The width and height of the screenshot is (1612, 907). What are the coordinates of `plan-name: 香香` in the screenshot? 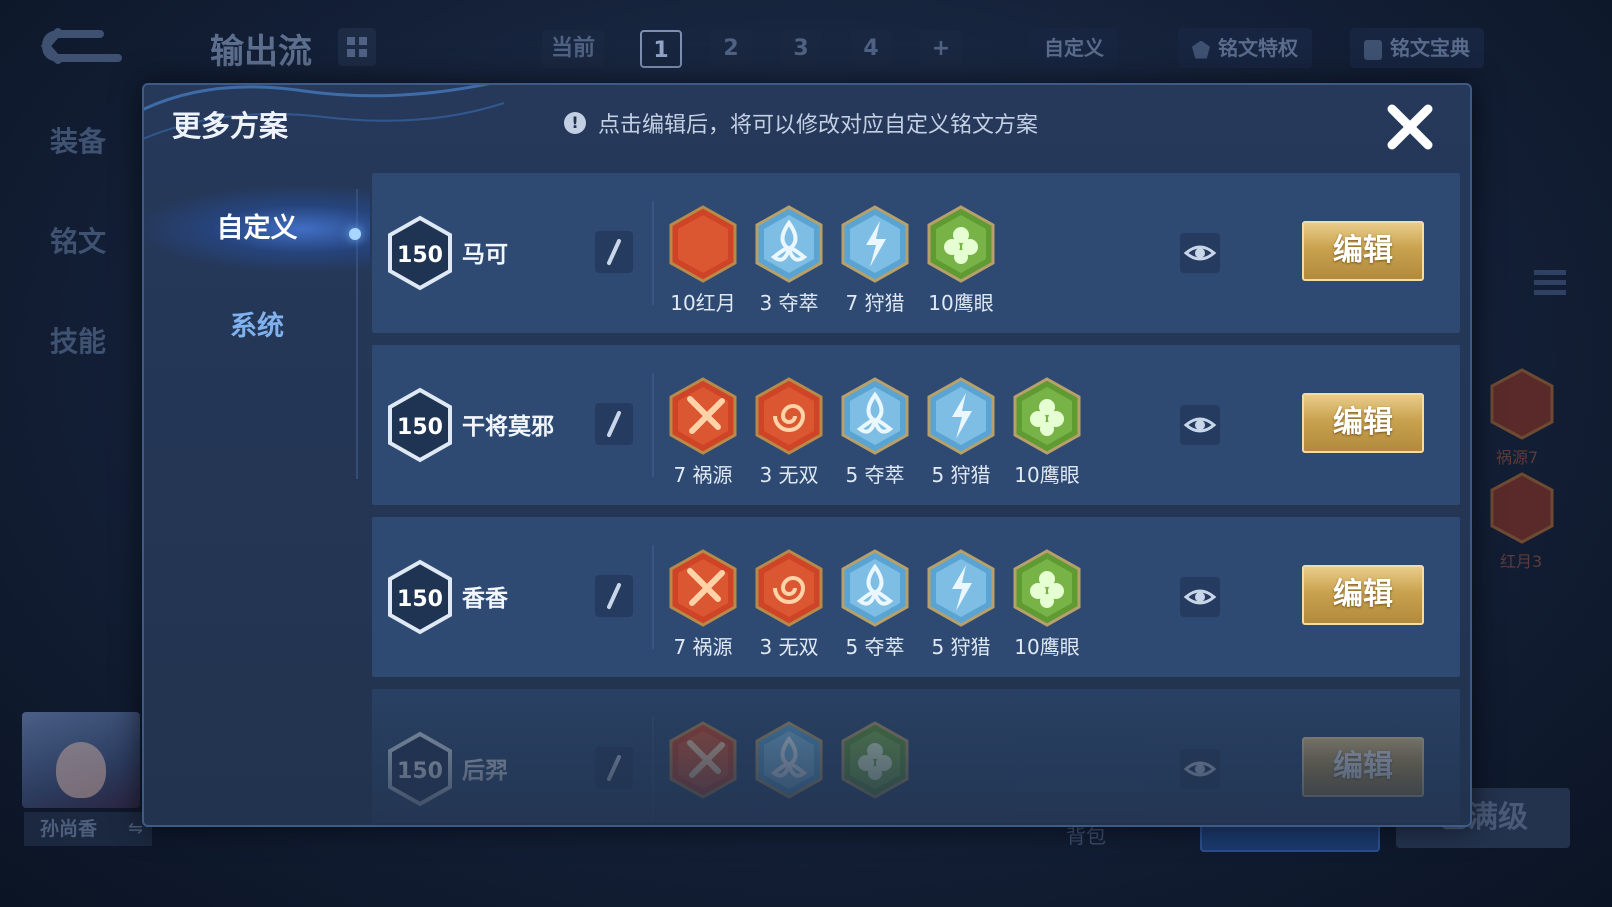 It's located at (485, 599).